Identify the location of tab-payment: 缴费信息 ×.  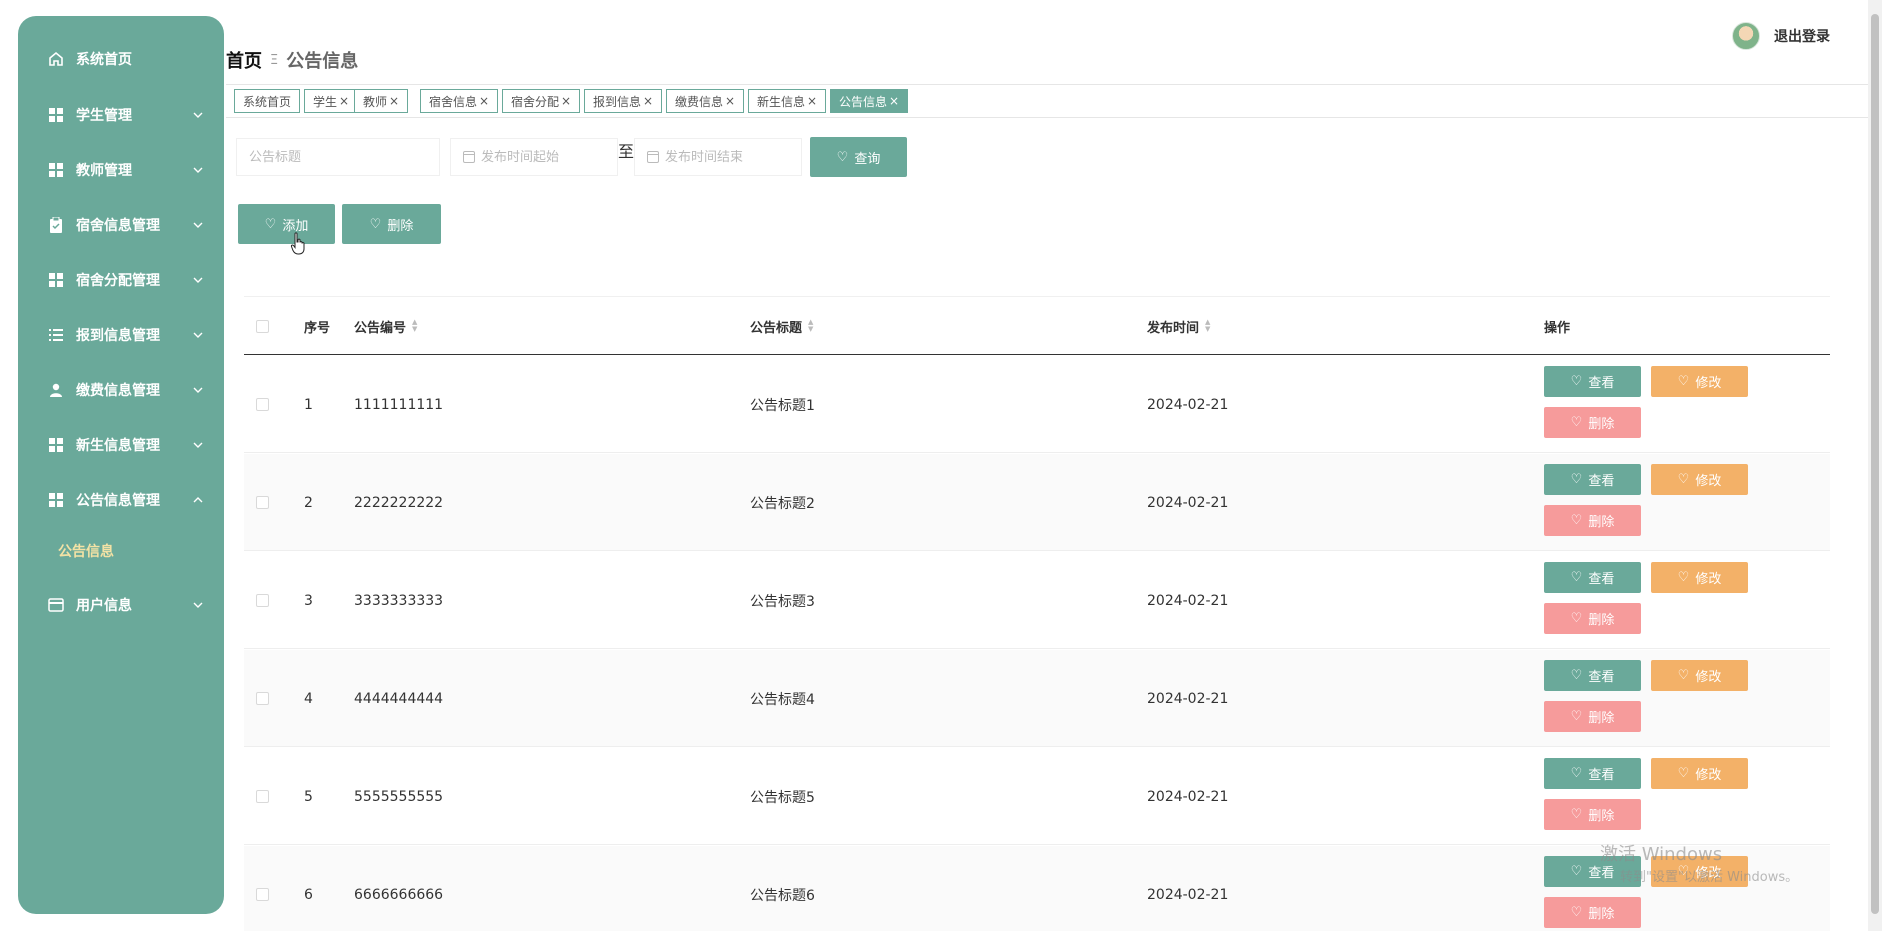
(705, 101).